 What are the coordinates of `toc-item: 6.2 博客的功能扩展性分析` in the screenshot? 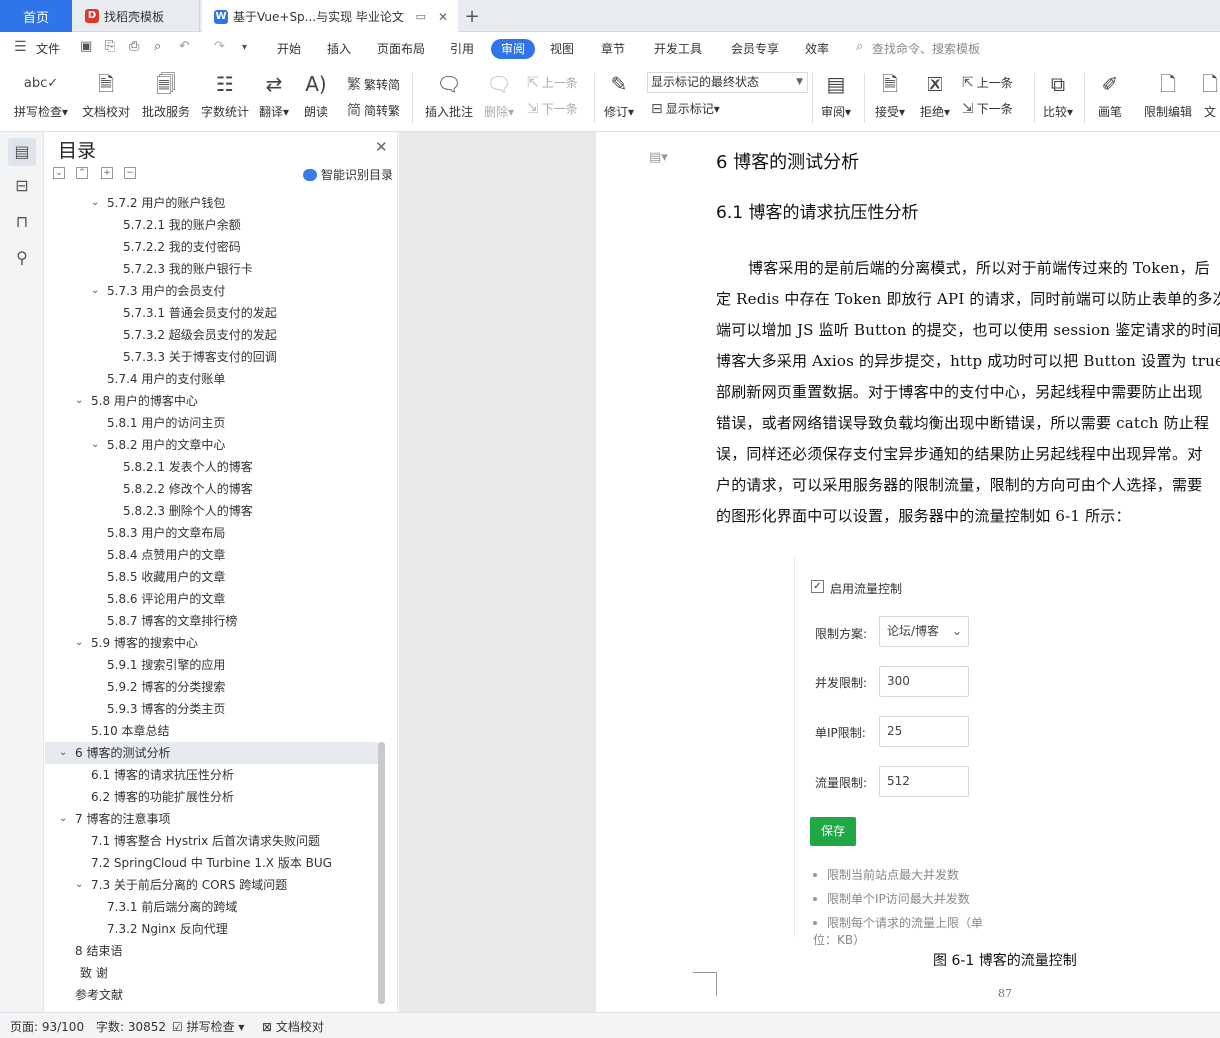 It's located at (211, 797).